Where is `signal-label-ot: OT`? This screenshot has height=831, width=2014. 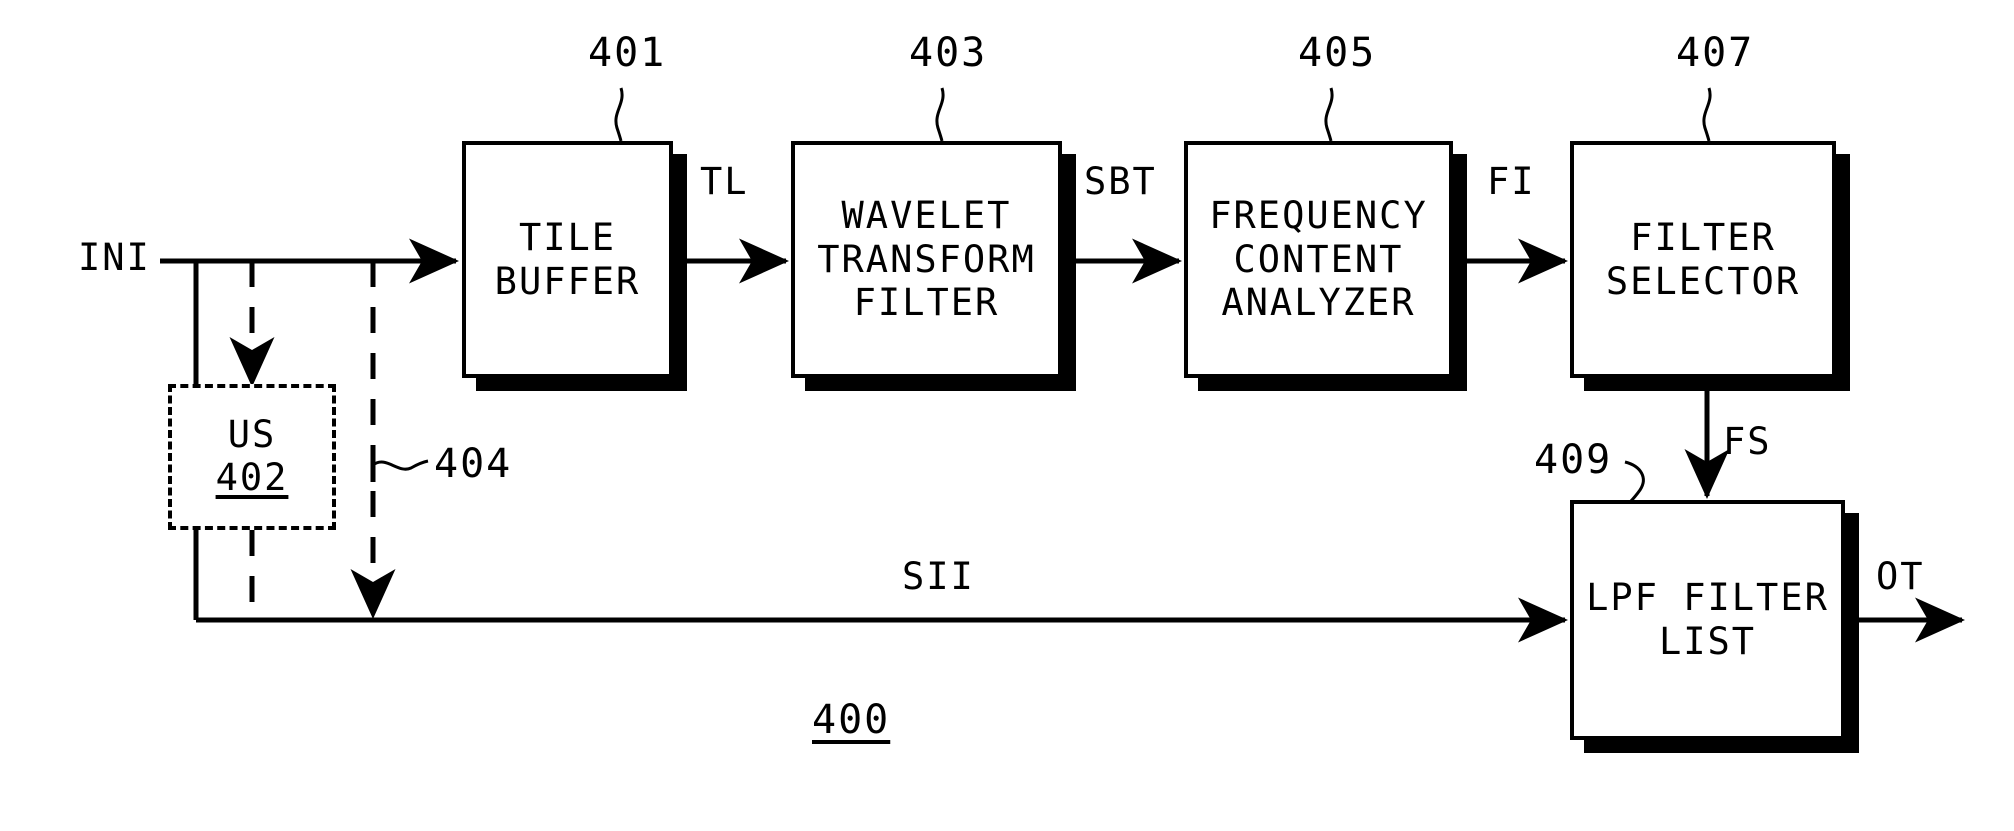
signal-label-ot: OT is located at coordinates (1900, 576).